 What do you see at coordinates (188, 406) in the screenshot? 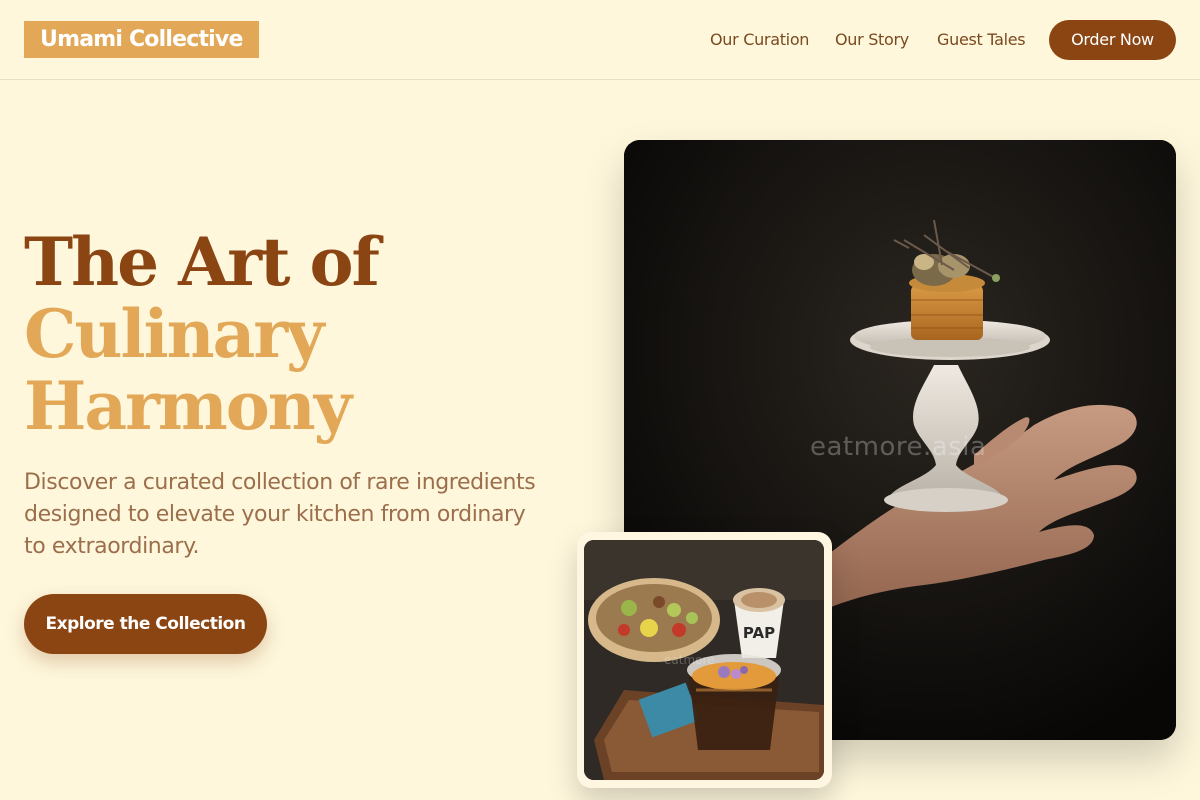
I see `headline-line-3: Harmony` at bounding box center [188, 406].